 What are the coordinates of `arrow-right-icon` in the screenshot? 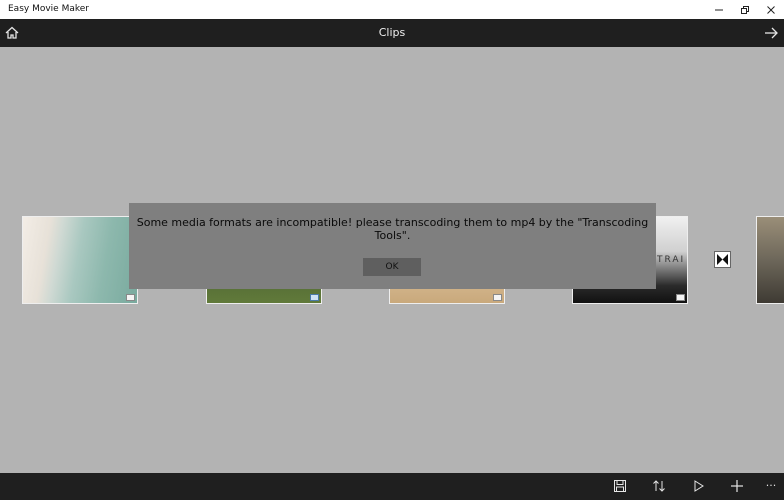 It's located at (771, 33).